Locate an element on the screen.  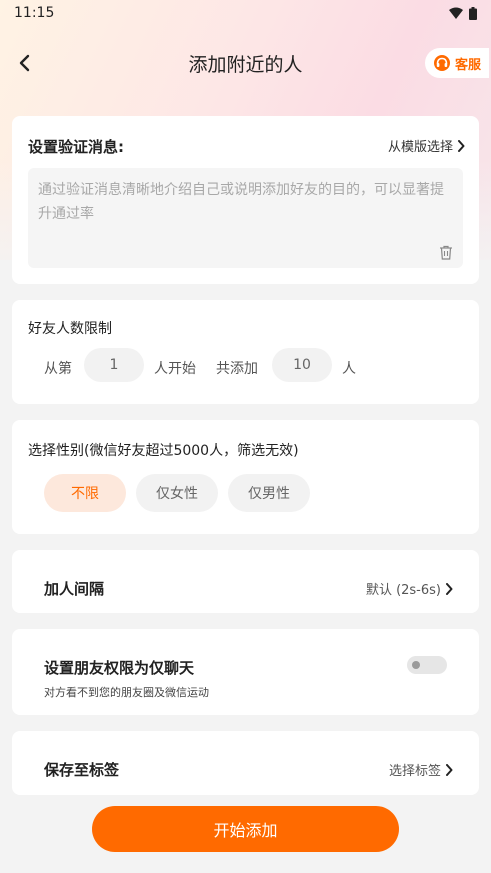
tag-value: 选择标签 is located at coordinates (421, 769).